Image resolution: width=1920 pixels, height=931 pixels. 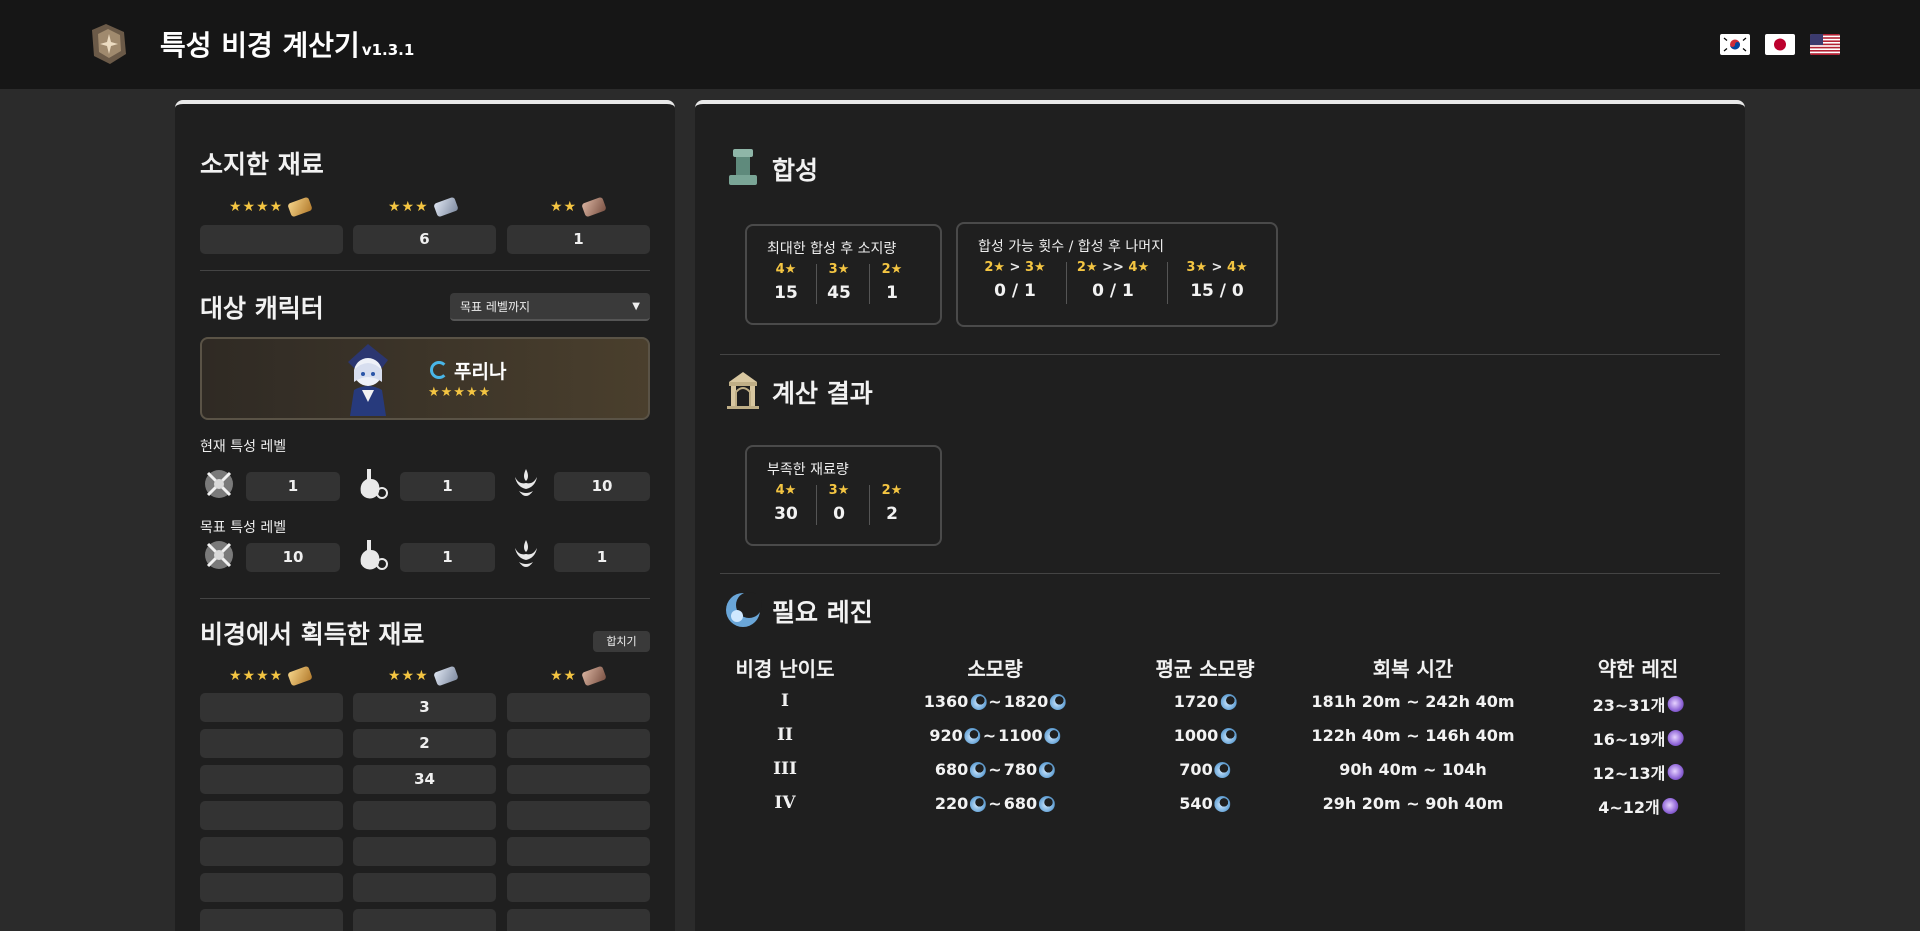 I want to click on drops-tier-2star-label: ★★, so click(x=578, y=676).